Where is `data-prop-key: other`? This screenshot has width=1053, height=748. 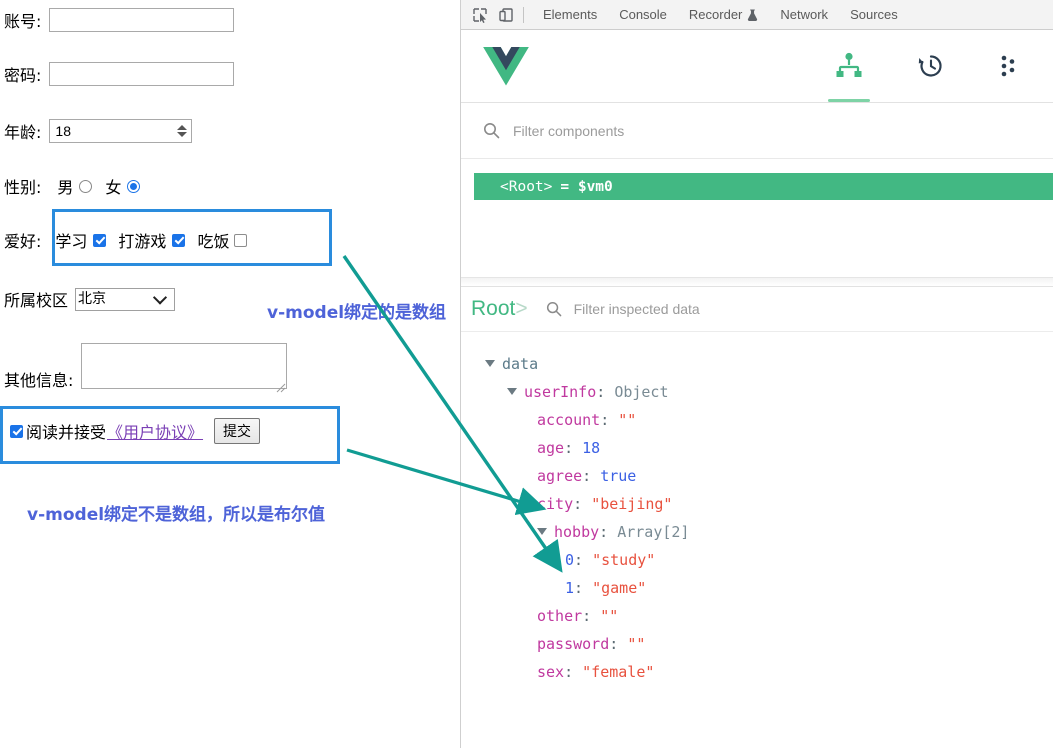
data-prop-key: other is located at coordinates (560, 616).